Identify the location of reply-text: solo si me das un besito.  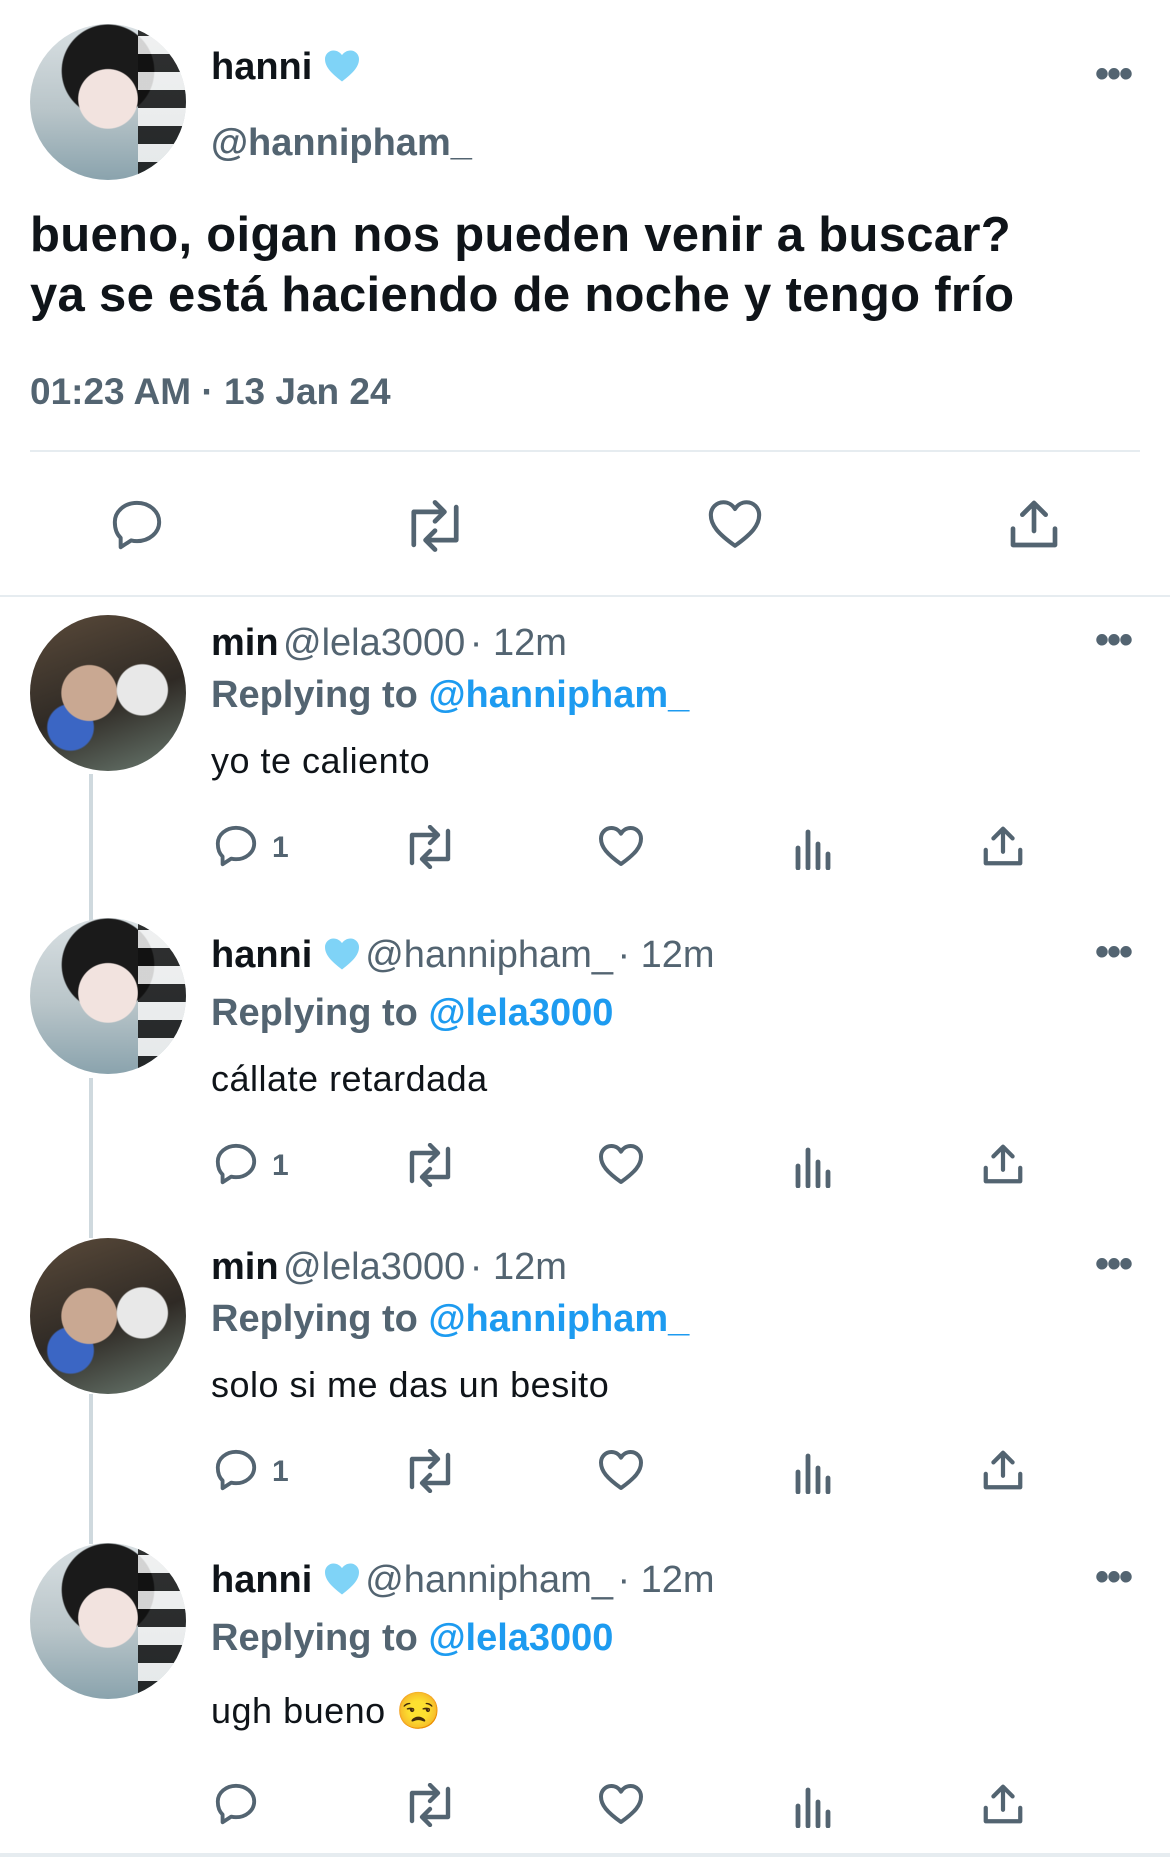
(410, 1384).